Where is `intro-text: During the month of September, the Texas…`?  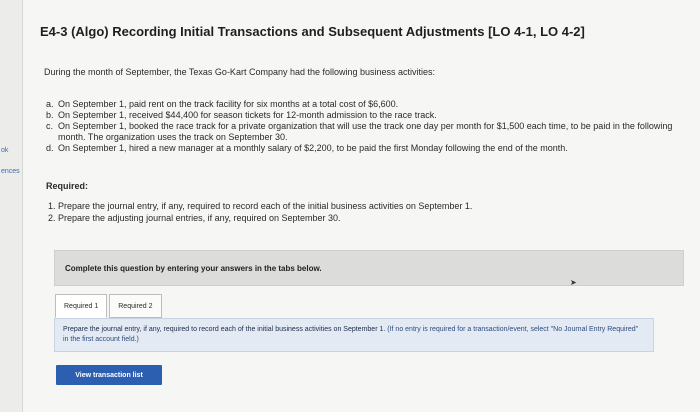 intro-text: During the month of September, the Texas… is located at coordinates (240, 72).